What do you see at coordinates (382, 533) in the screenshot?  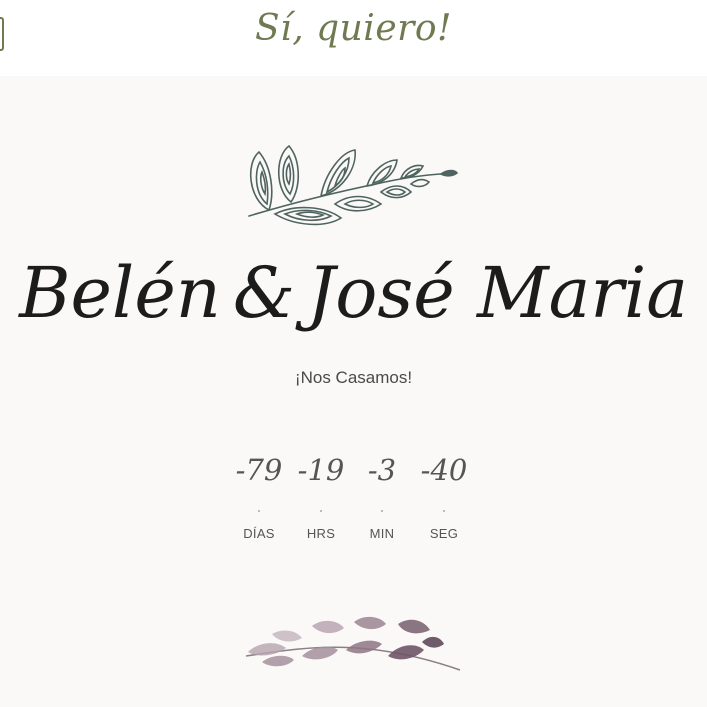 I see `countdown-minutes-label: MIN` at bounding box center [382, 533].